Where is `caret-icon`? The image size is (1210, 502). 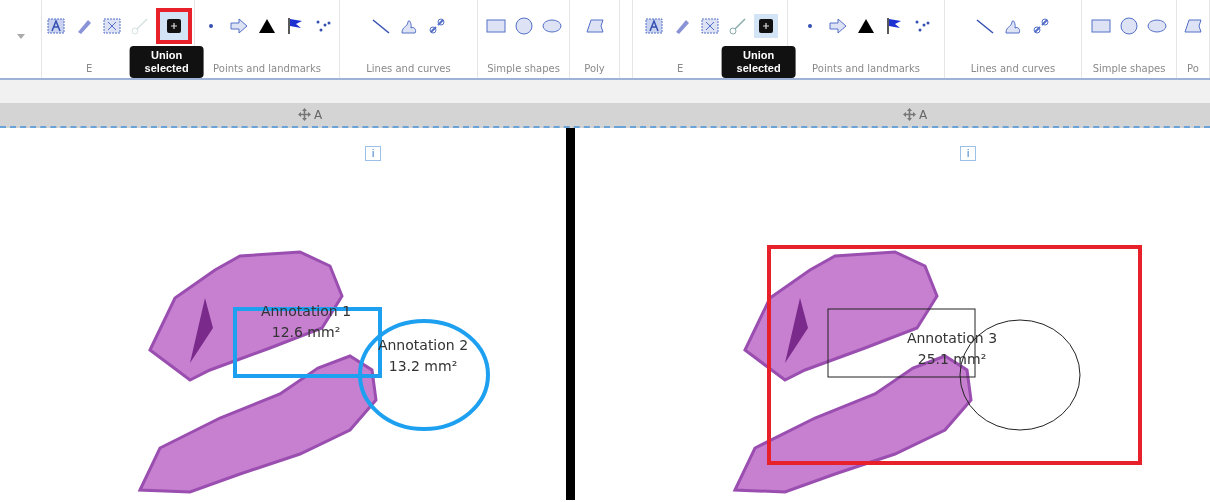
caret-icon is located at coordinates (20, 36).